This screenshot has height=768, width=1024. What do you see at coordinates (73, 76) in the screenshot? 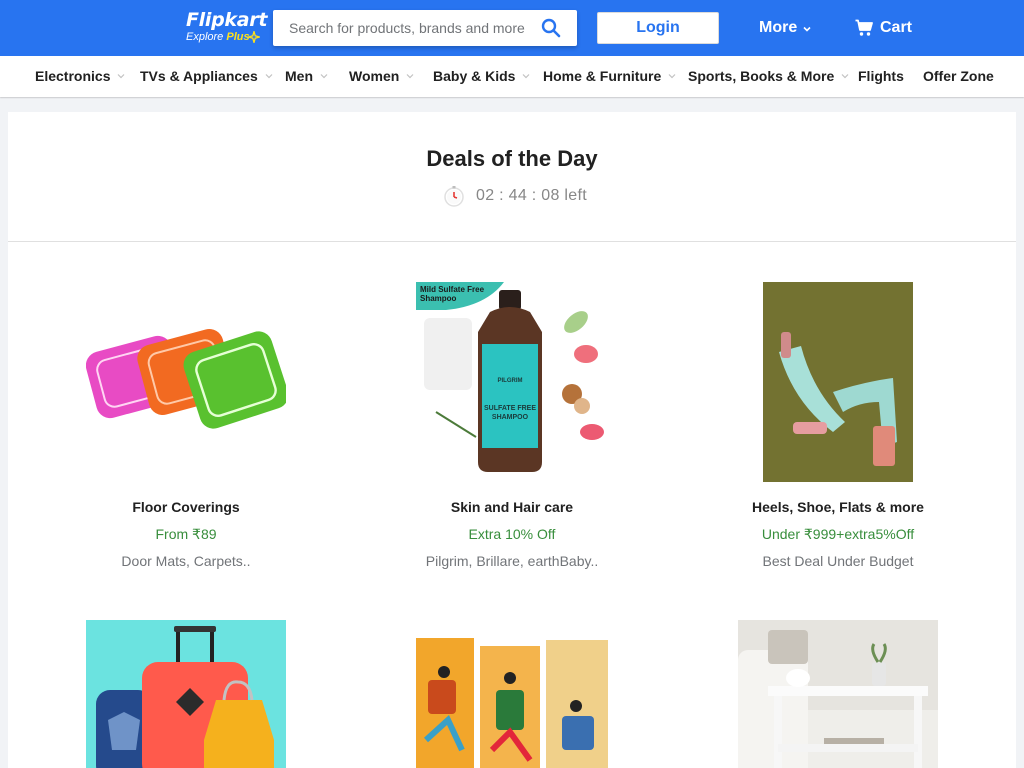
I see `category-label: Electronics` at bounding box center [73, 76].